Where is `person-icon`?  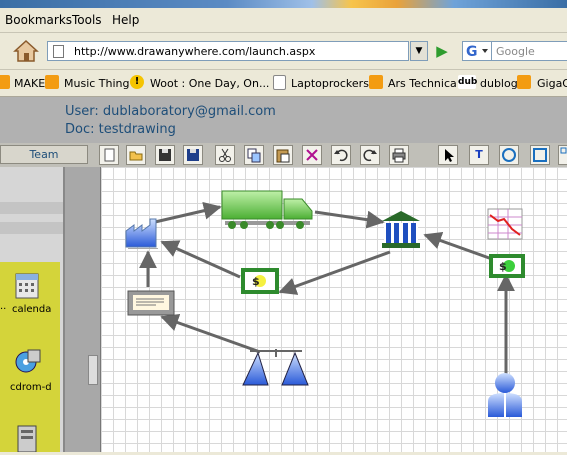
person-icon is located at coordinates (505, 395).